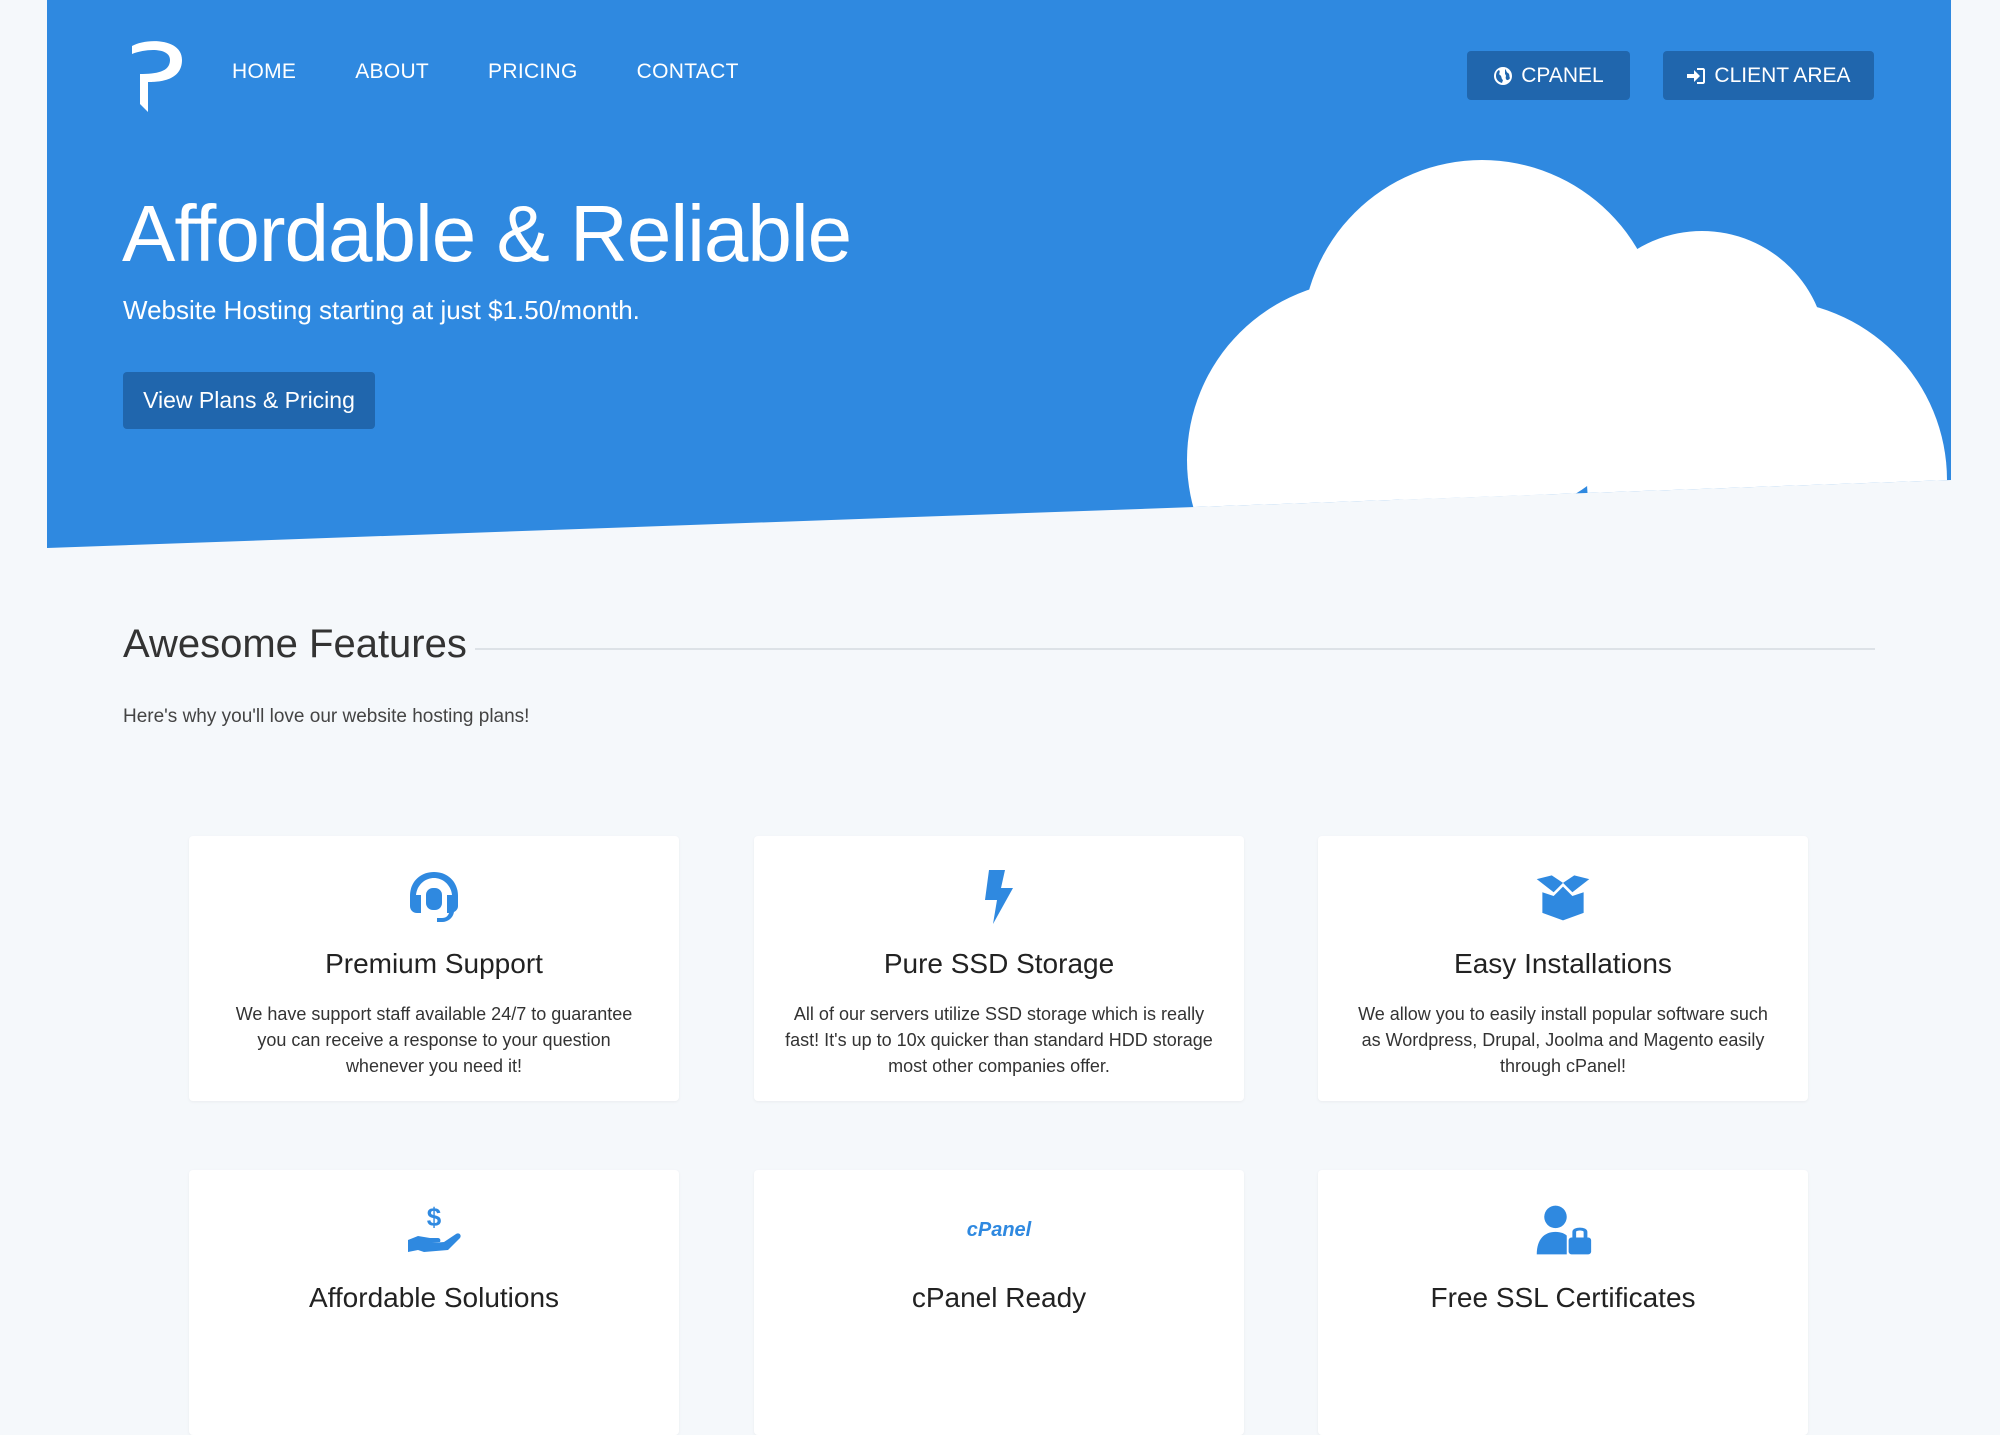 The width and height of the screenshot is (2000, 1435). I want to click on feature-card-title: Free SSL Certificates, so click(1563, 1297).